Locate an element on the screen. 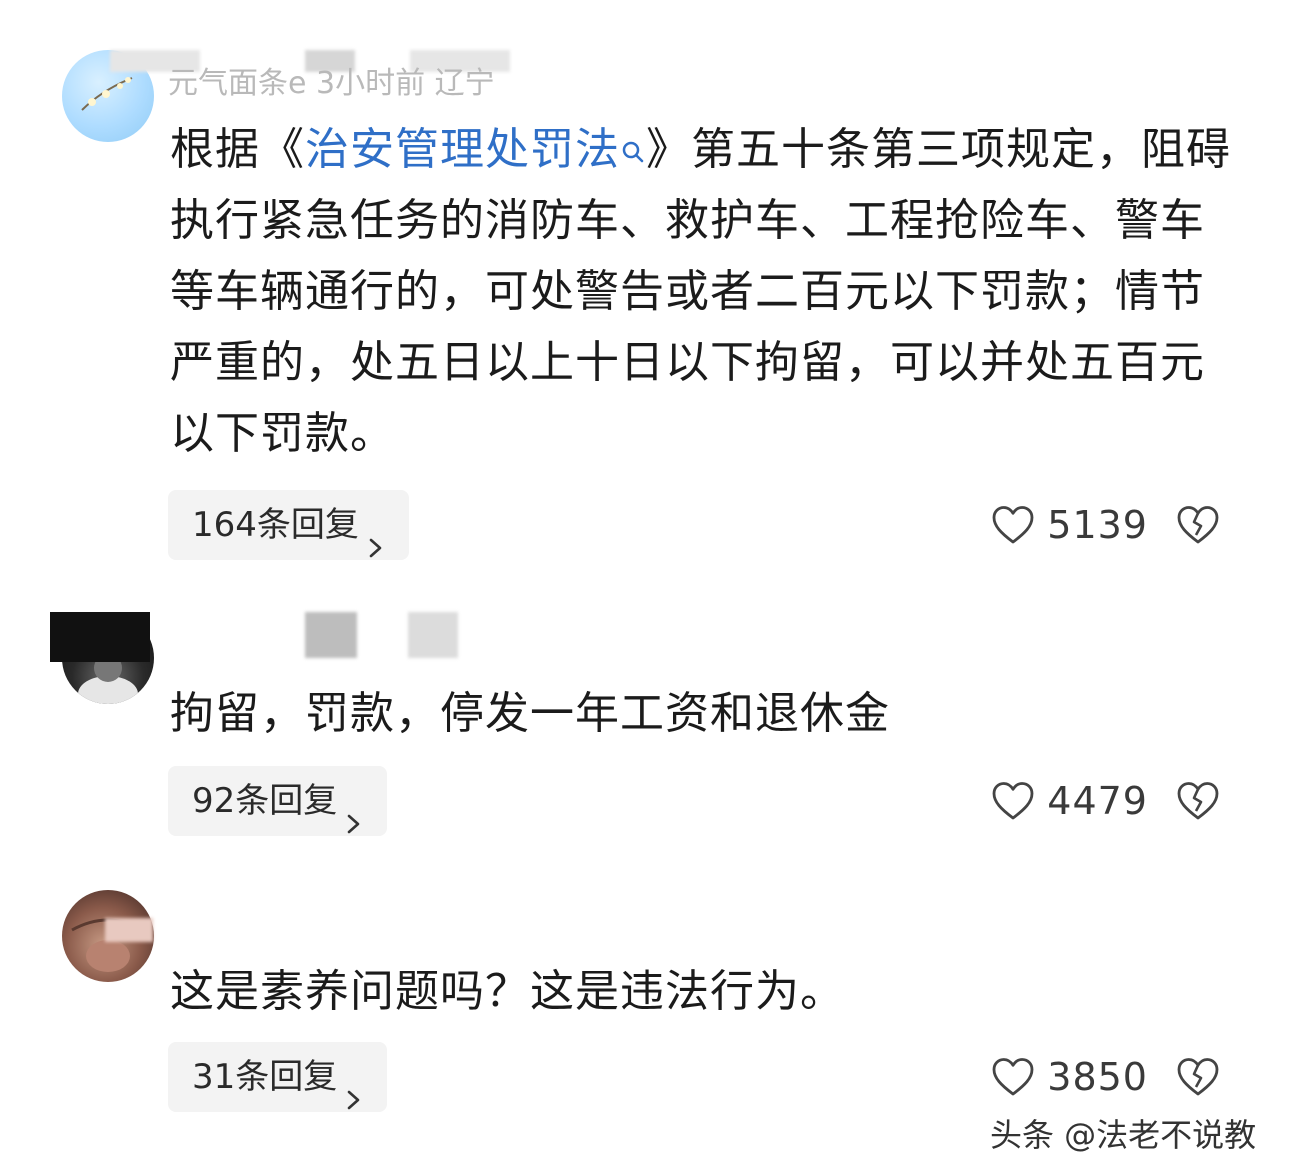 This screenshot has height=1176, width=1290. watermark: 头条 @法老不说教 is located at coordinates (1123, 1135).